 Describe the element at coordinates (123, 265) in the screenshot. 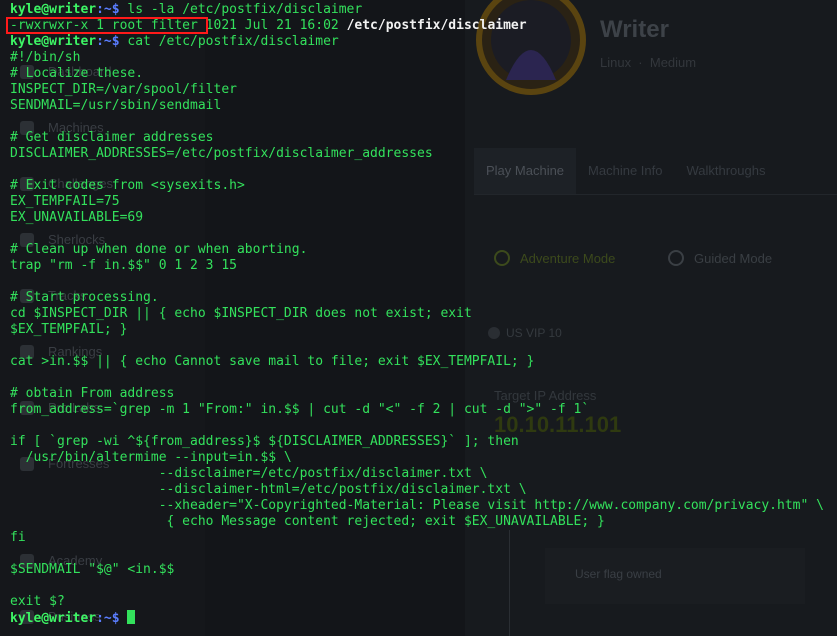

I see `file-line: trap "rm -f in.$$" 0 1 2 3 15` at that location.